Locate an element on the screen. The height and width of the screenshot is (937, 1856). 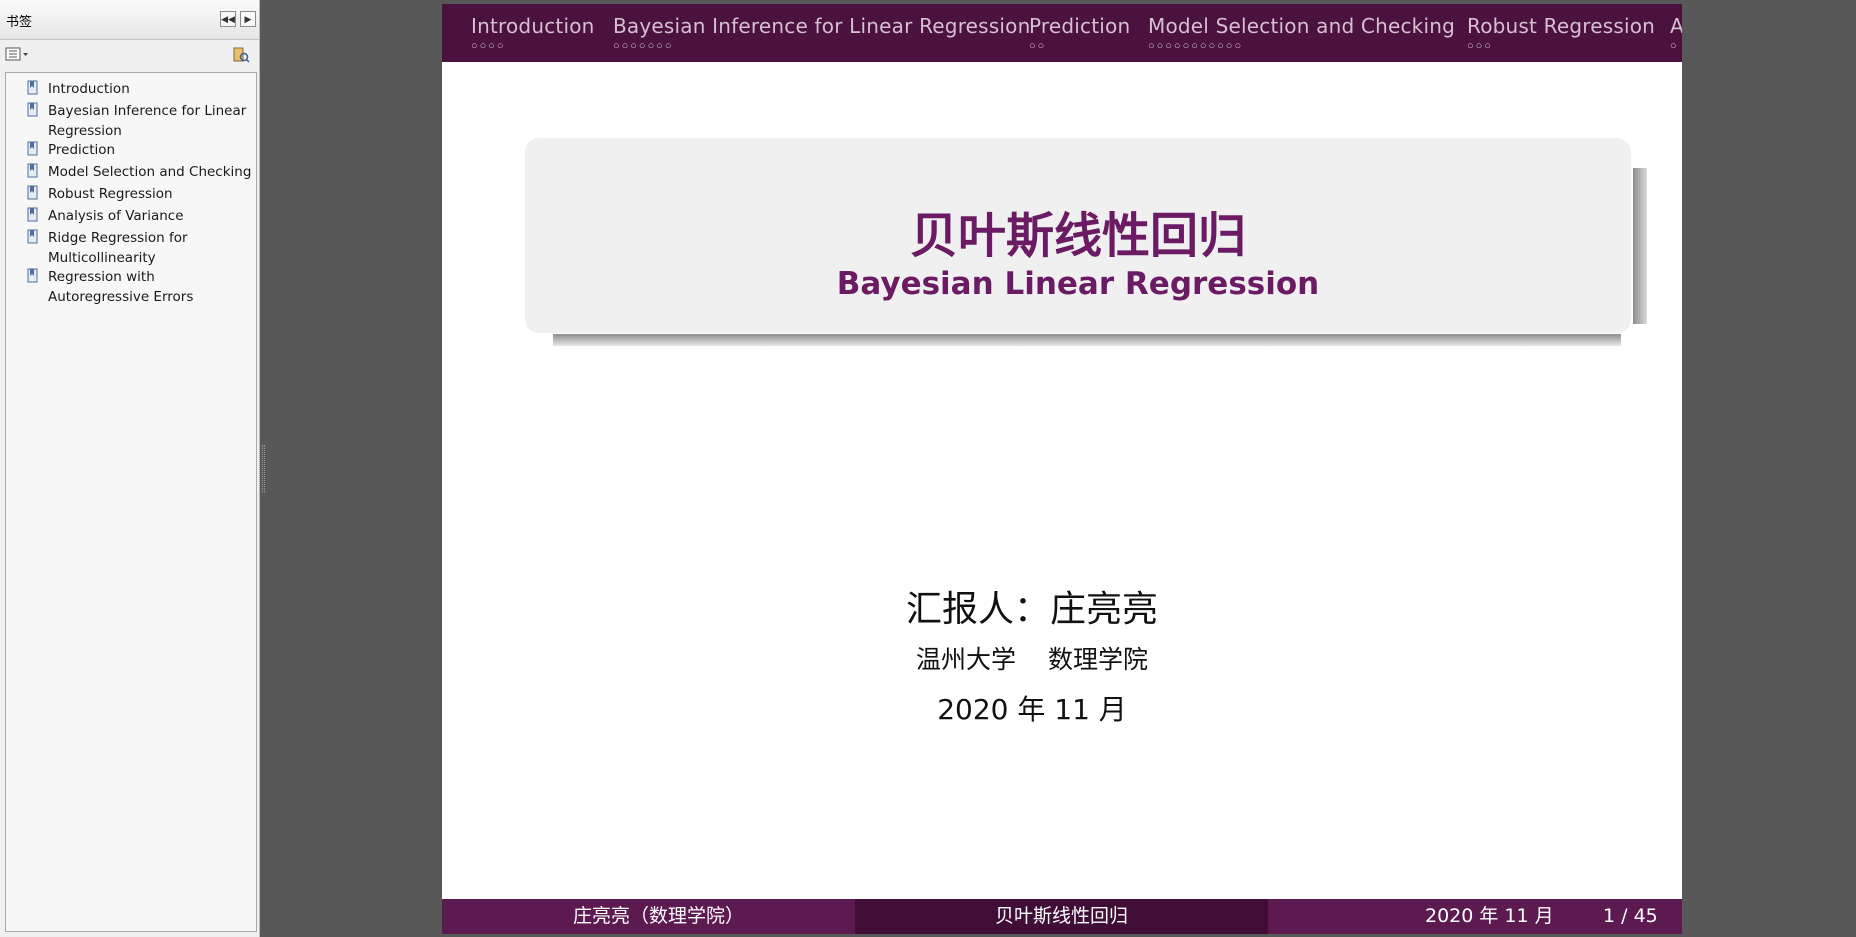
bookmark-robust-regression: Robust Regression is located at coordinates (142, 194).